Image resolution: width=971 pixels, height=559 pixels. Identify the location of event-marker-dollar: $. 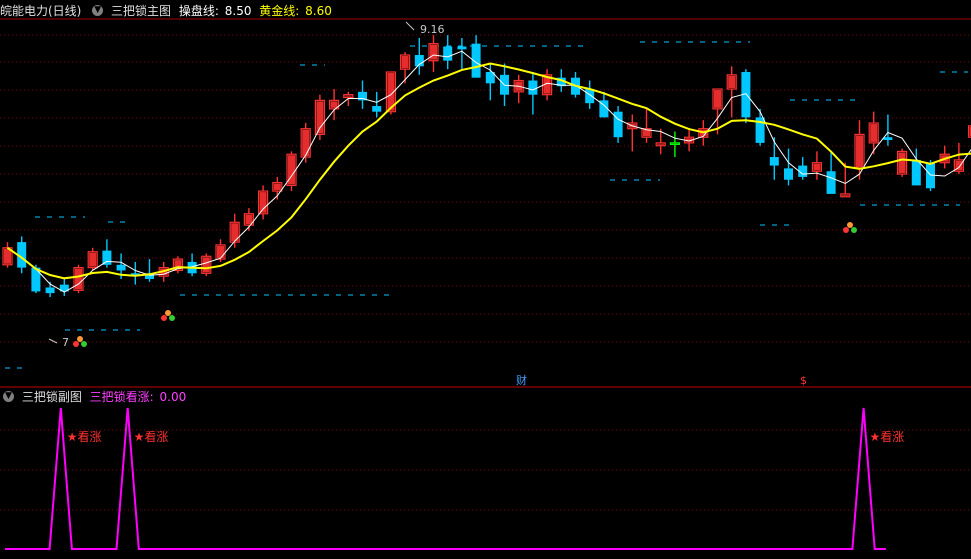
(803, 380).